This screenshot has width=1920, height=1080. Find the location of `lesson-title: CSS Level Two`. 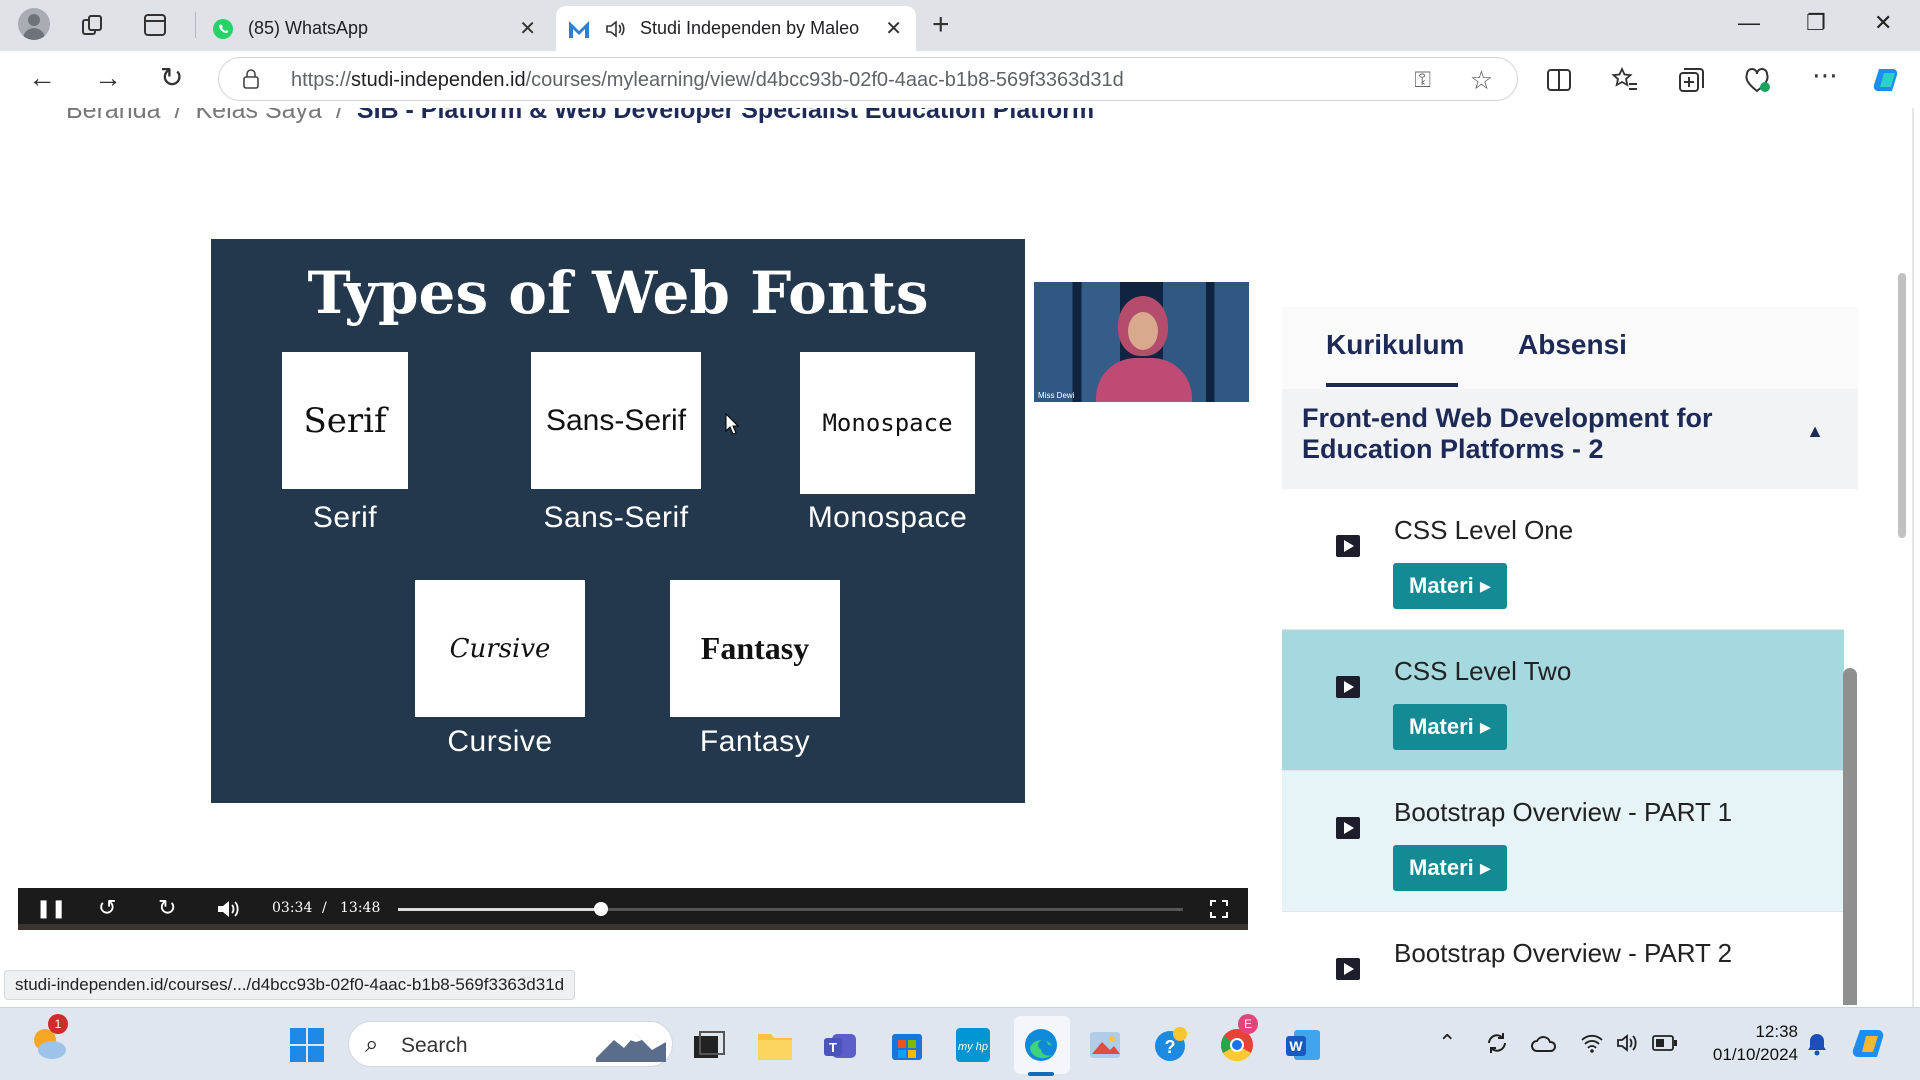

lesson-title: CSS Level Two is located at coordinates (1482, 671).